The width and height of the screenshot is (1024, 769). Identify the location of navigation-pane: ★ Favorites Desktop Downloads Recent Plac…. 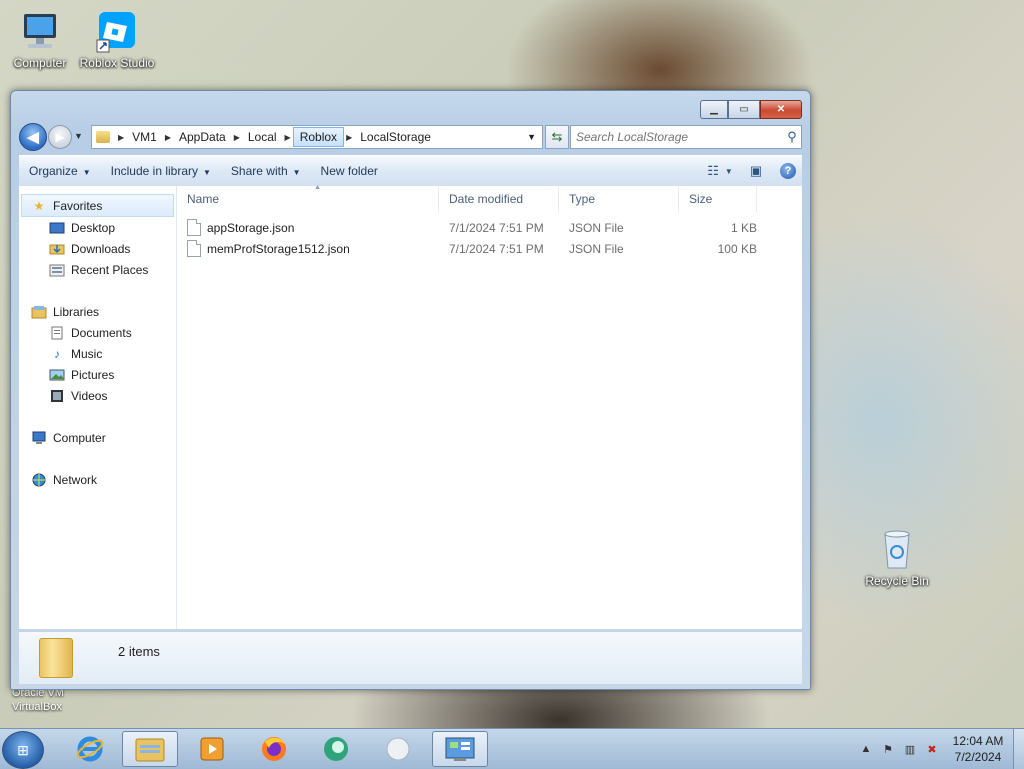
(98, 407).